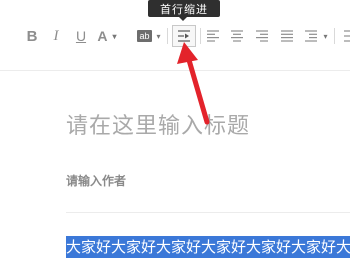  I want to click on justify-button, so click(287, 36).